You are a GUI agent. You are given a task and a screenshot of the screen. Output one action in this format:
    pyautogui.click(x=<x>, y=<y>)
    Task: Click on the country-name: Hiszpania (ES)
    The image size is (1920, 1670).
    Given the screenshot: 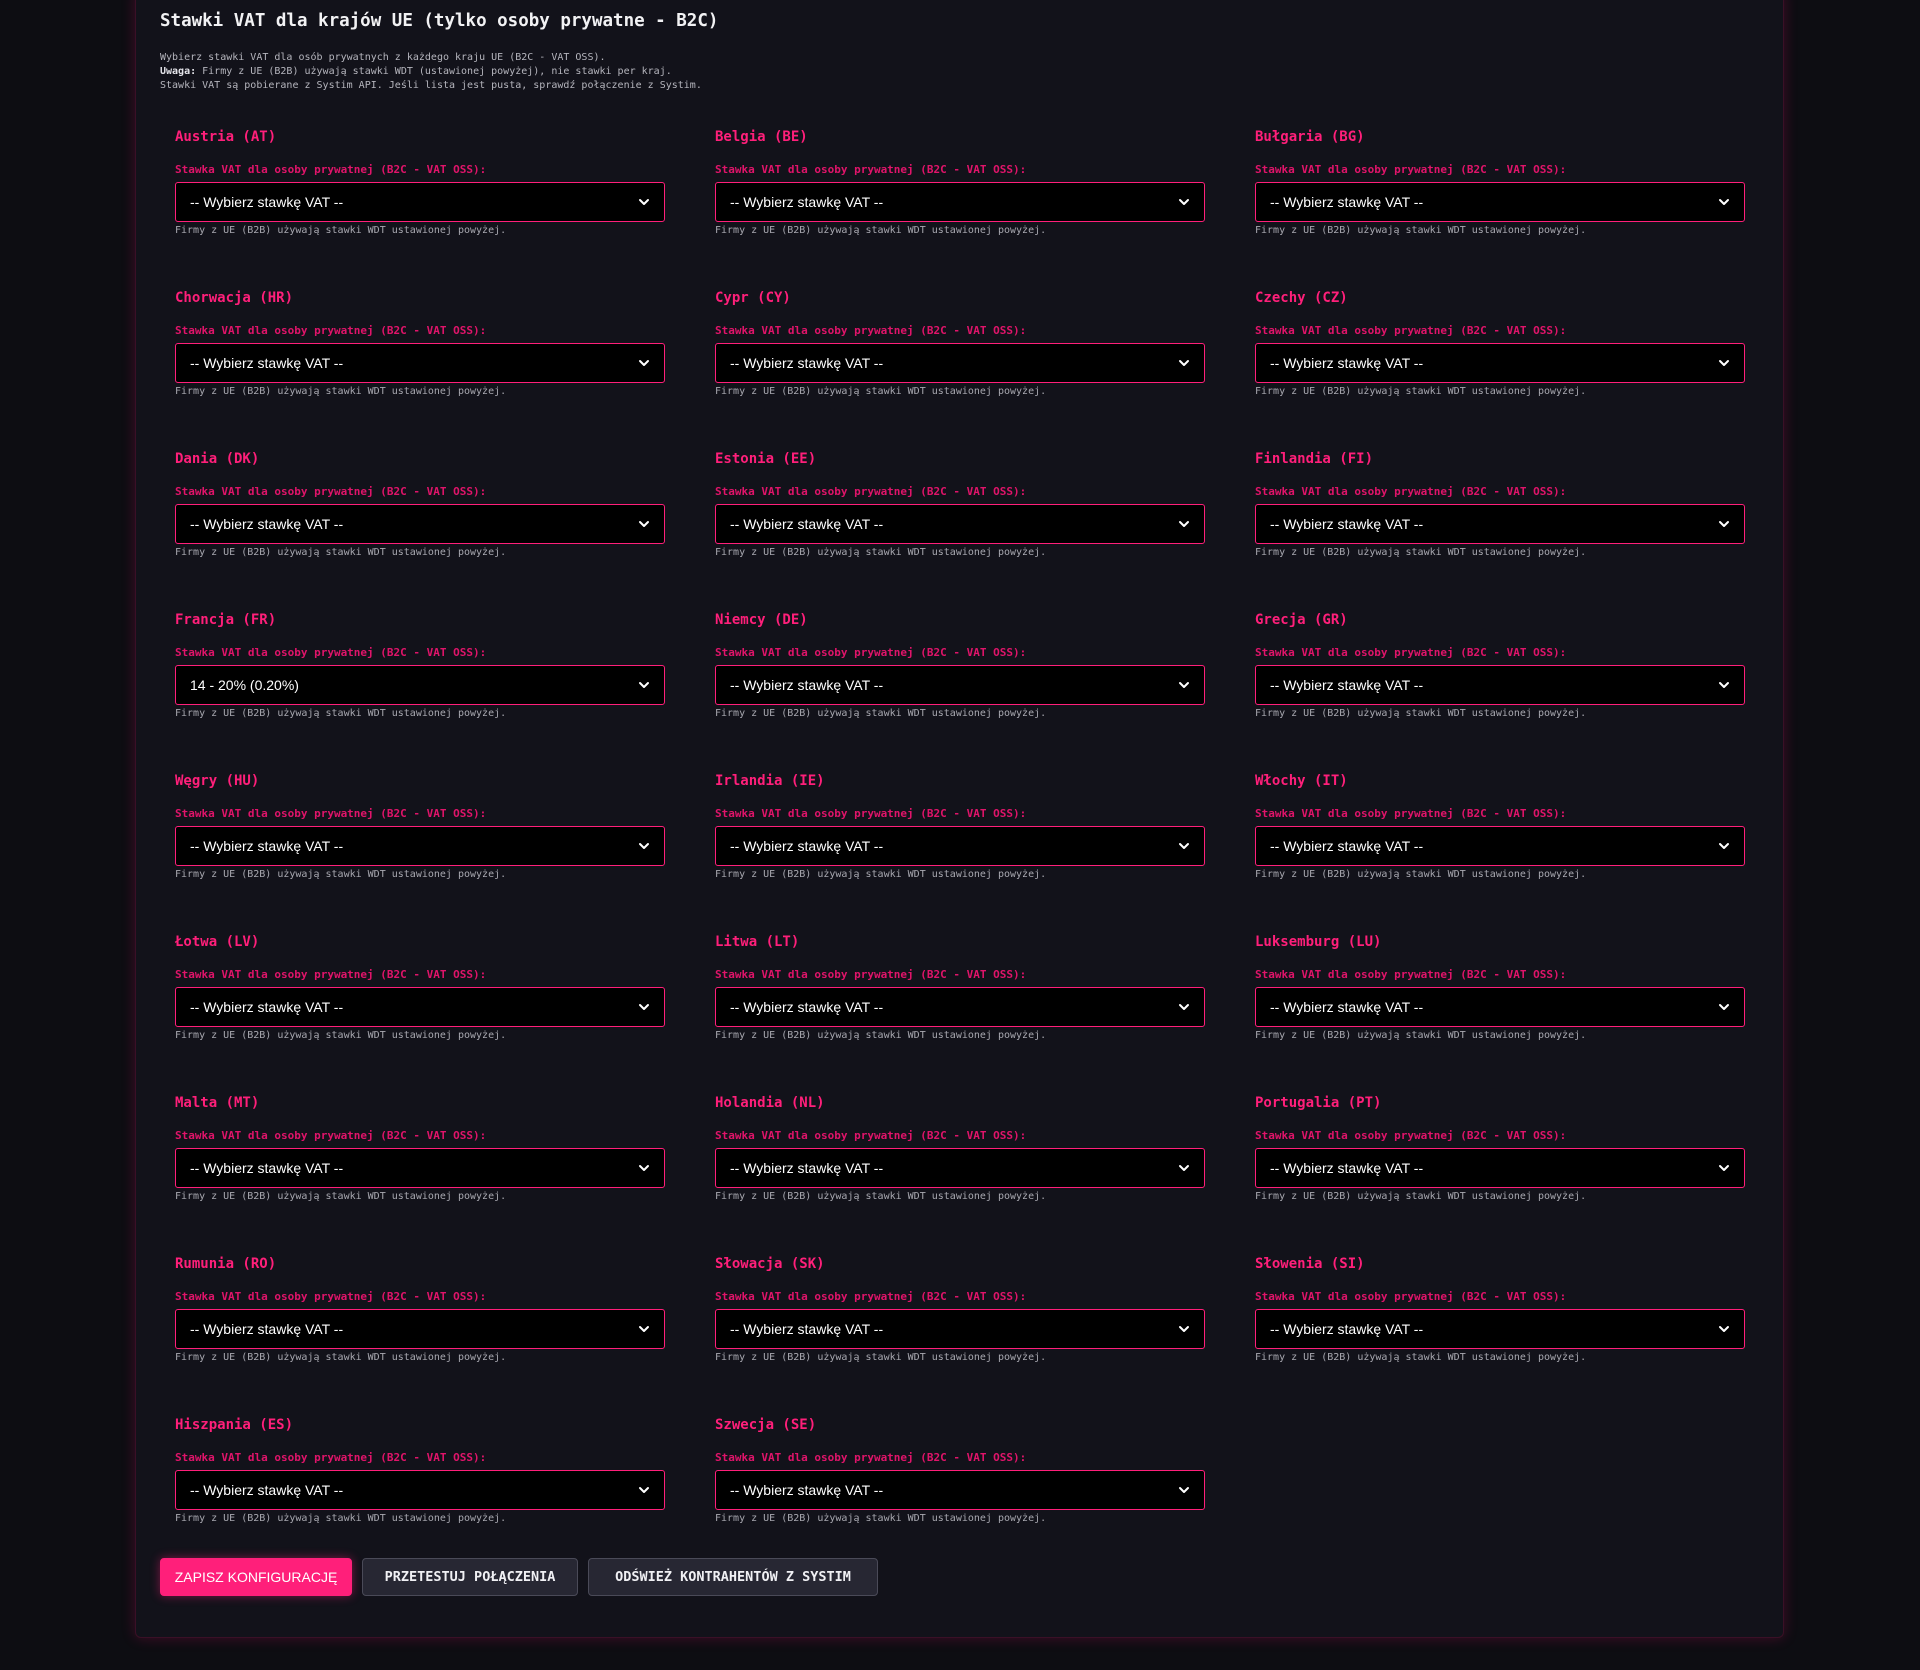 What is the action you would take?
    pyautogui.click(x=234, y=1425)
    